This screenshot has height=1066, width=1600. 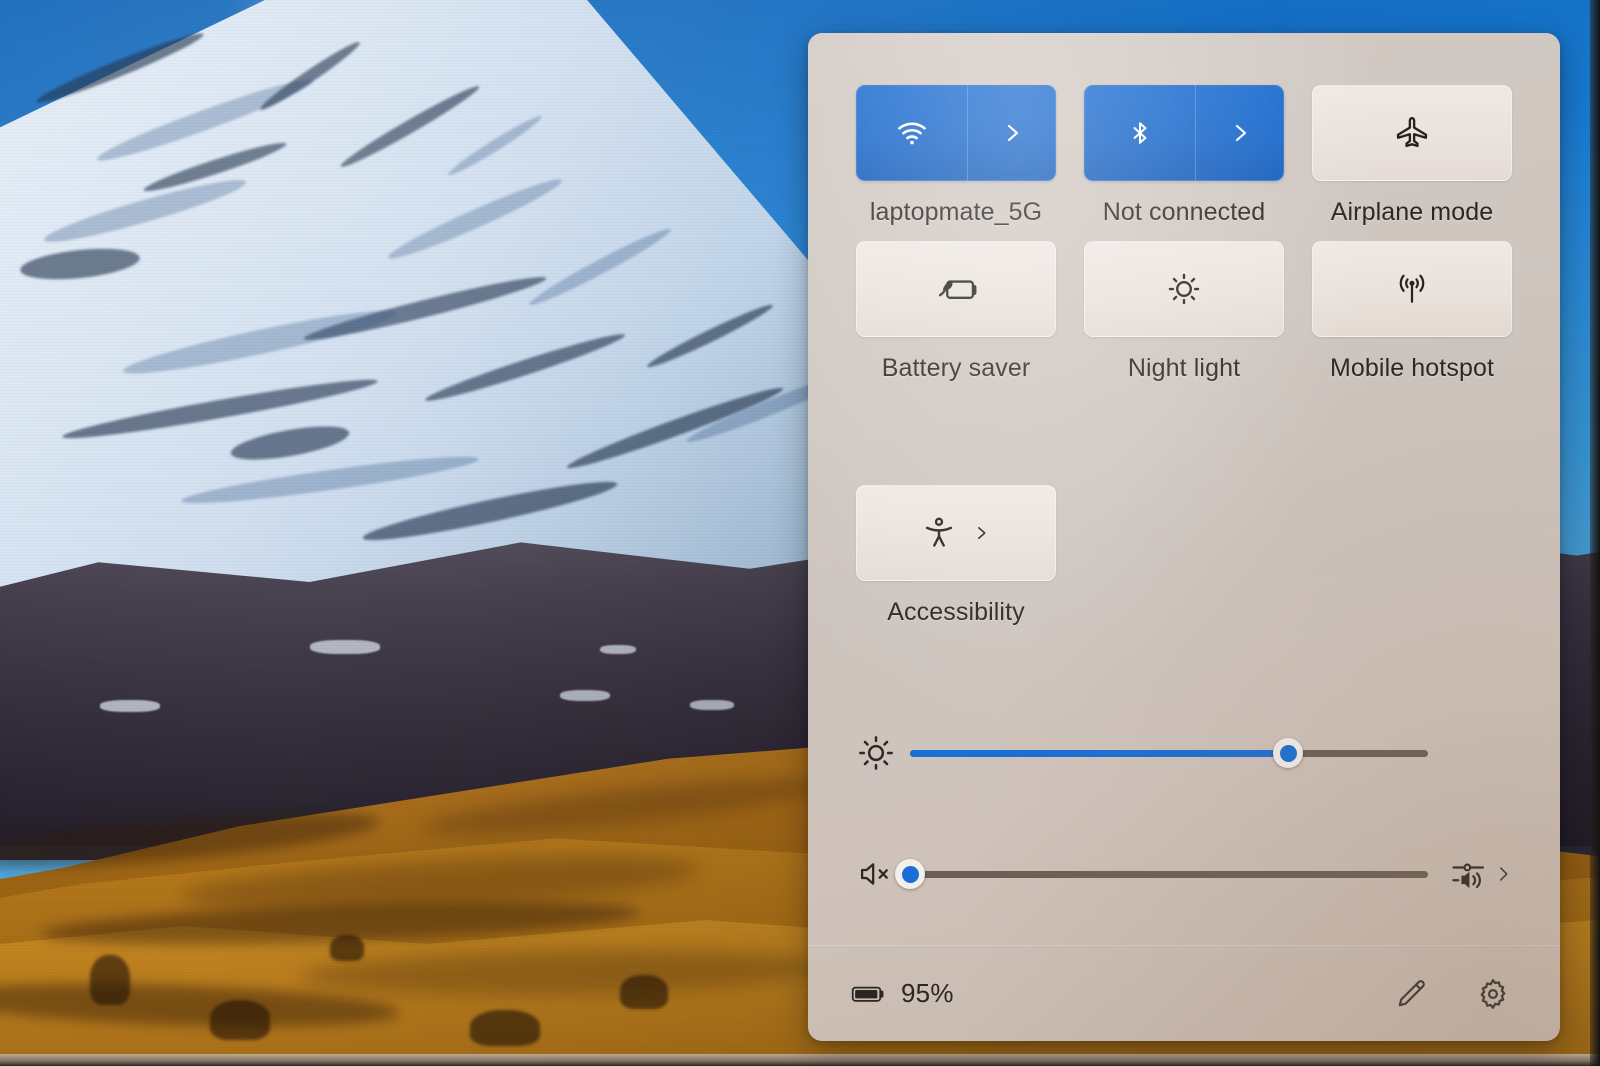 What do you see at coordinates (1184, 368) in the screenshot?
I see `night-light-tile-label: Night light` at bounding box center [1184, 368].